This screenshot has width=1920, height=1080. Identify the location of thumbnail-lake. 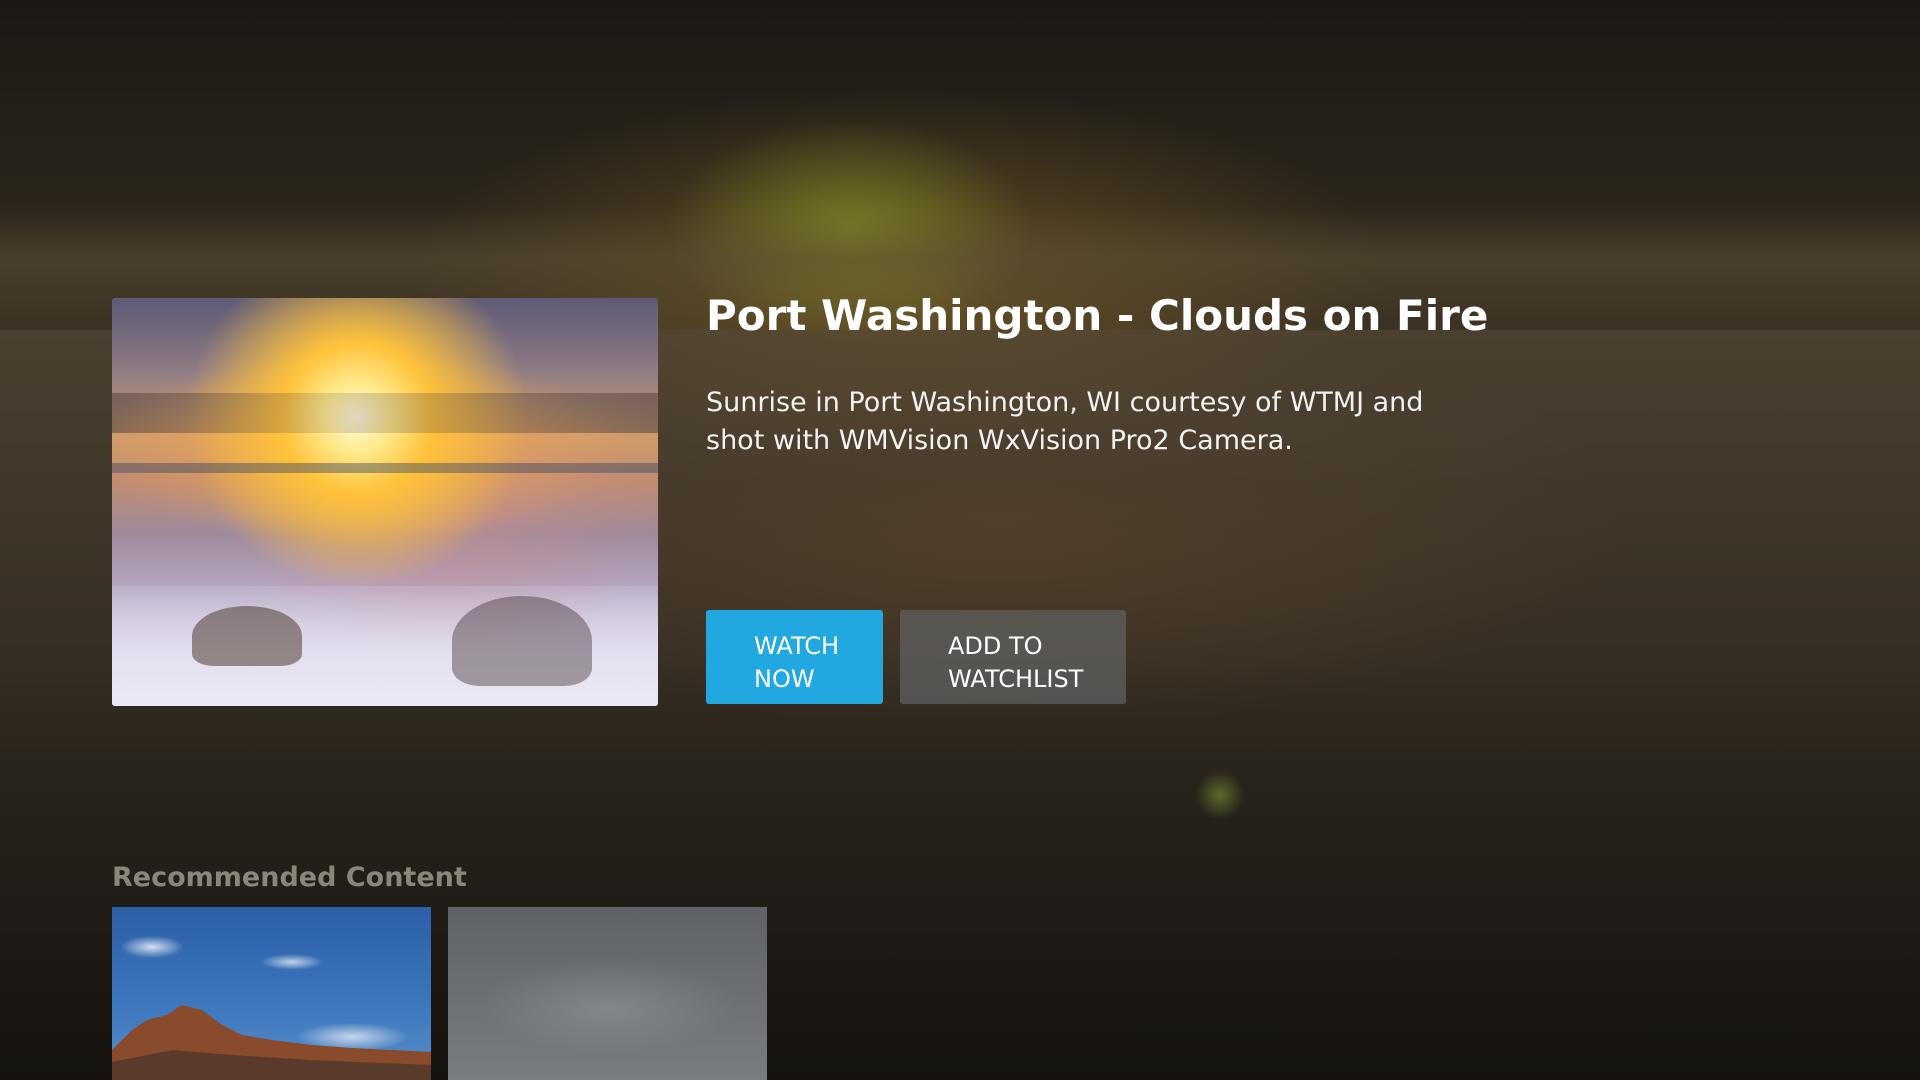
(385, 468).